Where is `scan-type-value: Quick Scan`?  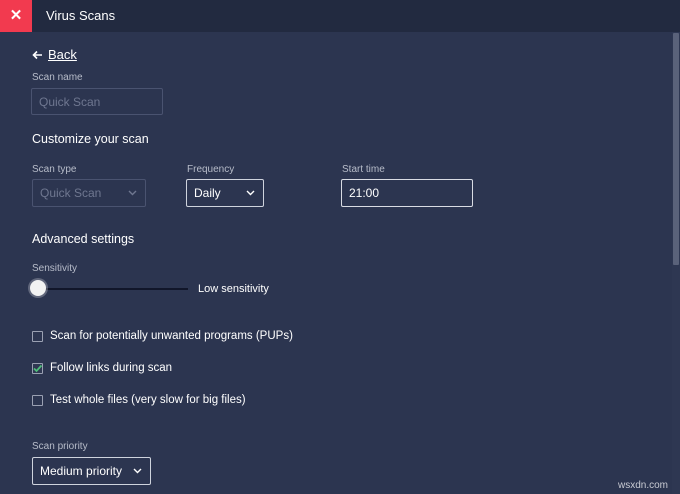
scan-type-value: Quick Scan is located at coordinates (71, 193).